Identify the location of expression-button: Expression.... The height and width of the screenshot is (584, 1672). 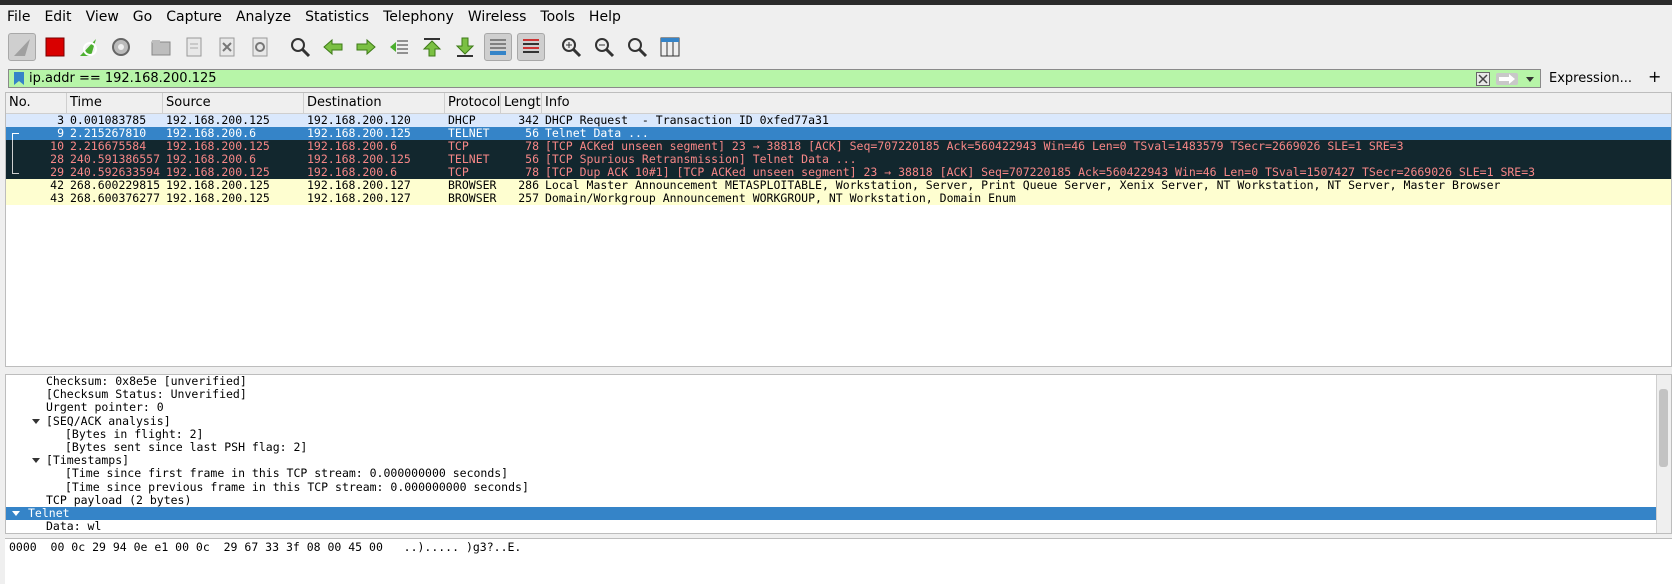
(1590, 78).